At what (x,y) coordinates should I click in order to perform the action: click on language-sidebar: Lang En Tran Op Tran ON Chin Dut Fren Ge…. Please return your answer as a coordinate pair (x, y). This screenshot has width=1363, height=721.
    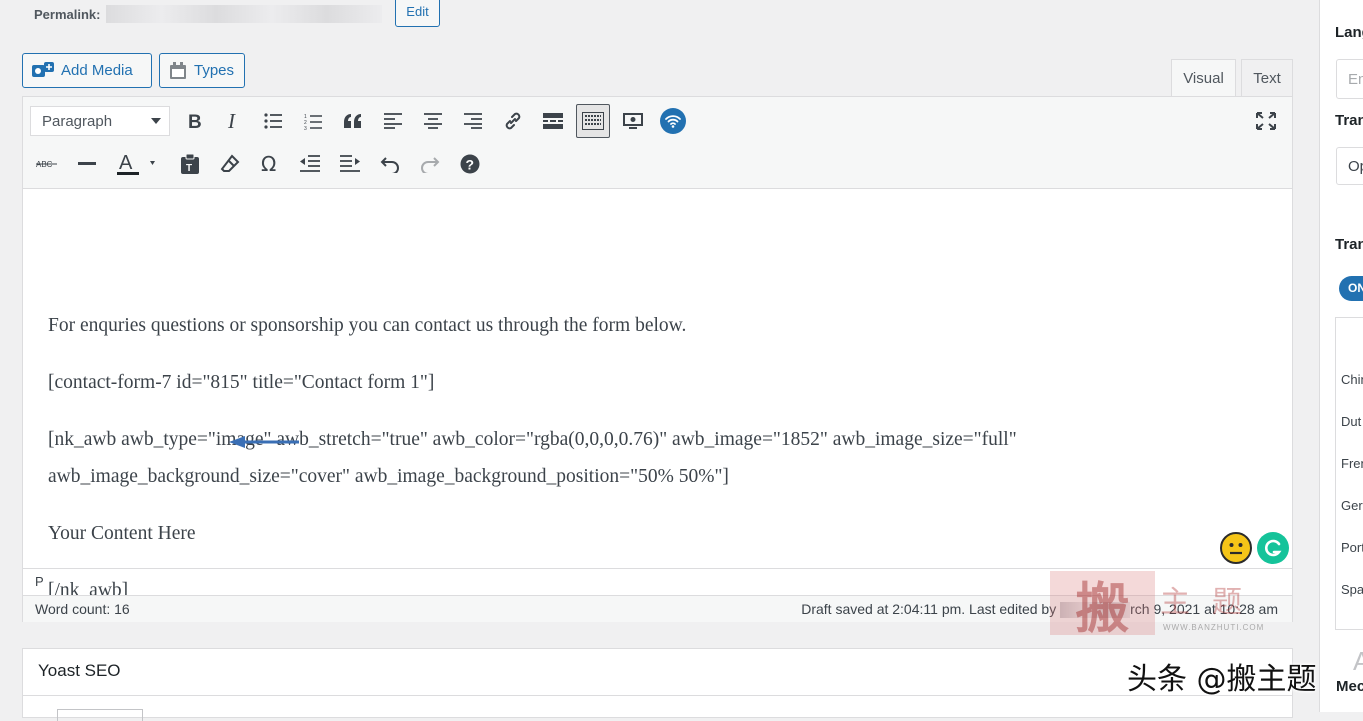
    Looking at the image, I should click on (1341, 356).